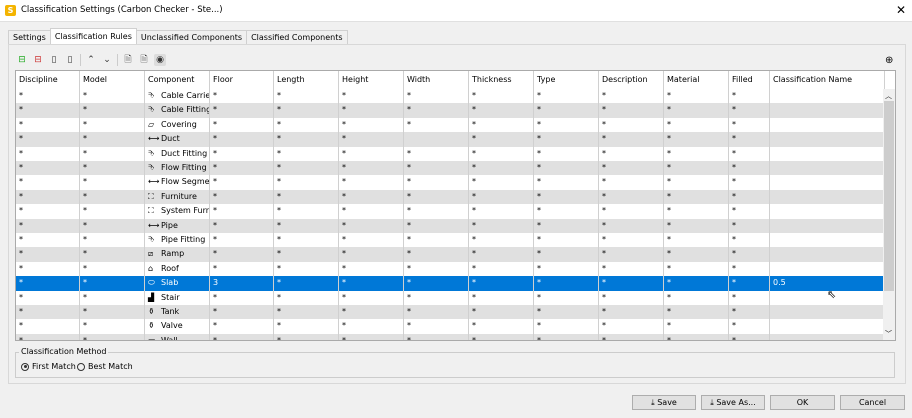 This screenshot has height=418, width=912. What do you see at coordinates (501, 80) in the screenshot?
I see `column-header: Thickness` at bounding box center [501, 80].